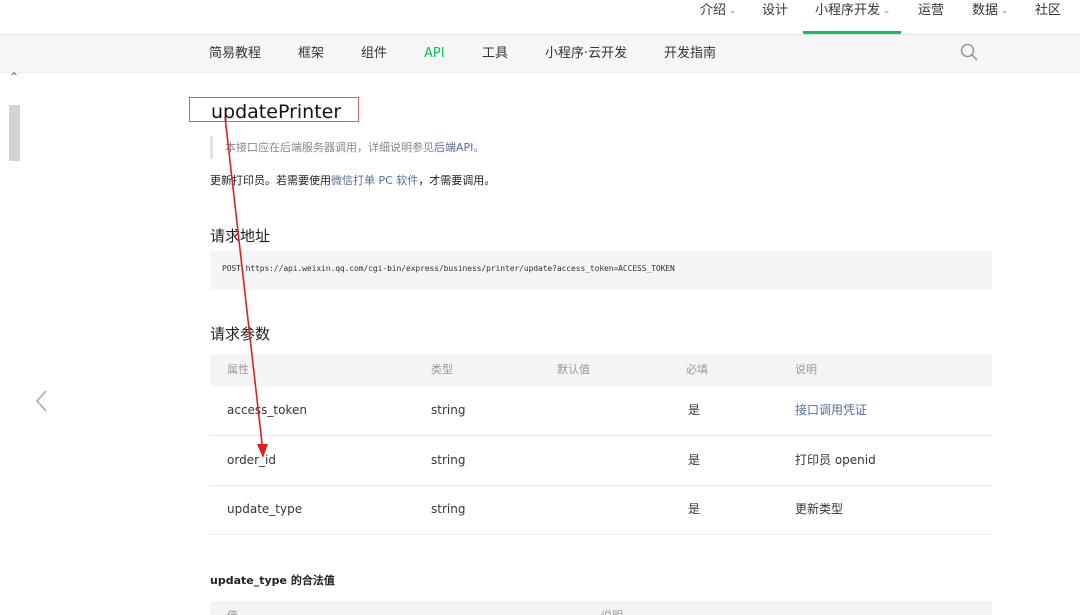  Describe the element at coordinates (479, 147) in the screenshot. I see `backend-note-suffix: 。` at that location.